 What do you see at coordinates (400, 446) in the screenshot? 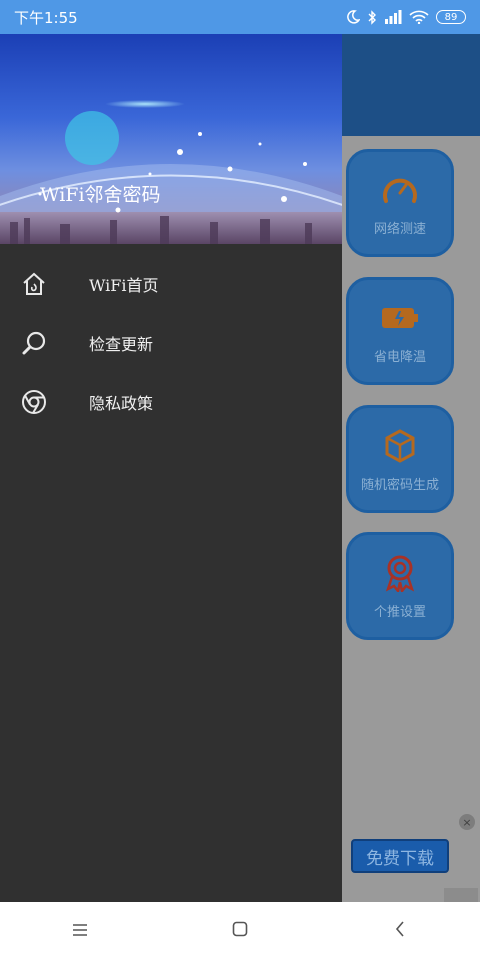
I see `cube-icon` at bounding box center [400, 446].